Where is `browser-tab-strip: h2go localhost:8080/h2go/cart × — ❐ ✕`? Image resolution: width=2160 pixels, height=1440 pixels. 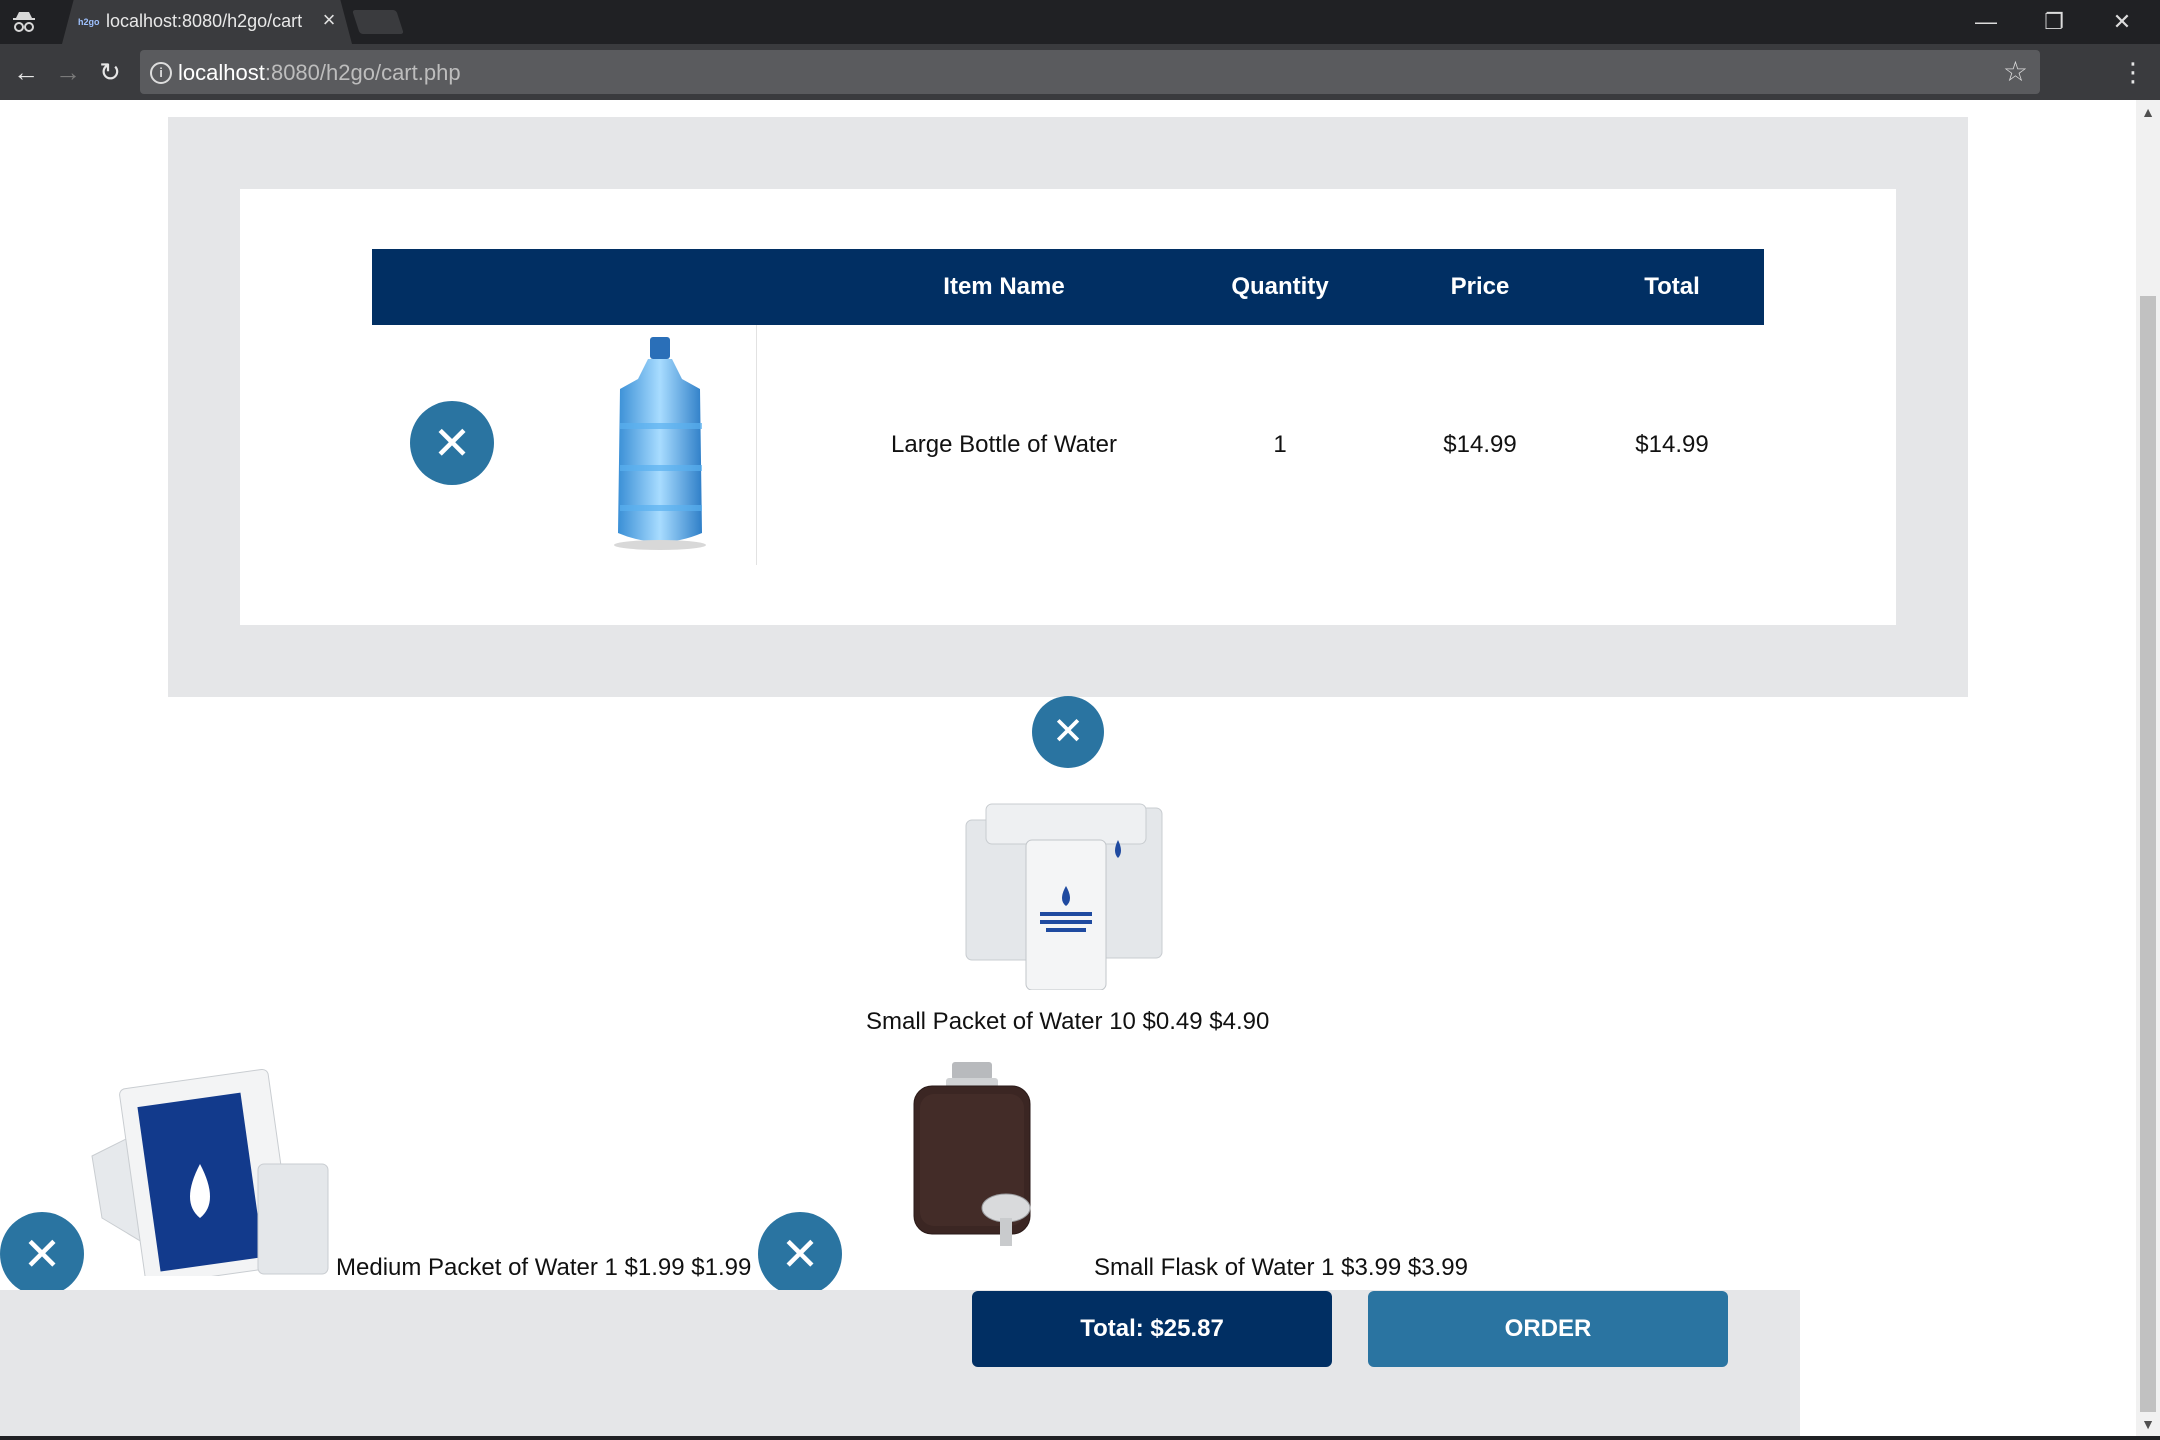 browser-tab-strip: h2go localhost:8080/h2go/cart × — ❐ ✕ is located at coordinates (1080, 22).